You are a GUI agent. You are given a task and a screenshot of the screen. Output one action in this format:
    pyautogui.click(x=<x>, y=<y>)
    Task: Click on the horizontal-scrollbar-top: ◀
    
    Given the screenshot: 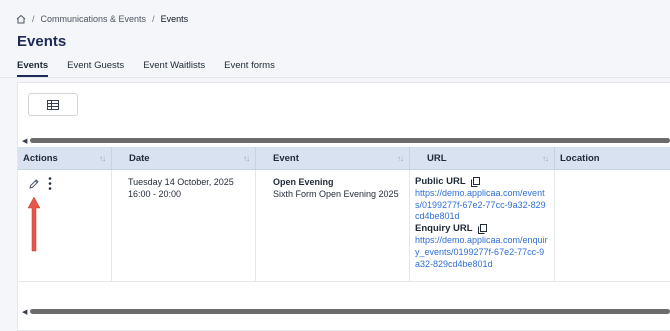 What is the action you would take?
    pyautogui.click(x=346, y=141)
    